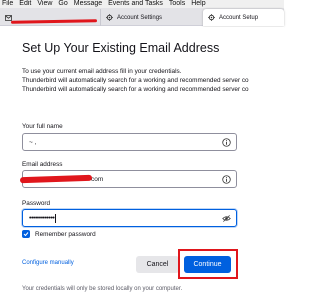 The width and height of the screenshot is (320, 300). What do you see at coordinates (36, 203) in the screenshot?
I see `password-label: Password` at bounding box center [36, 203].